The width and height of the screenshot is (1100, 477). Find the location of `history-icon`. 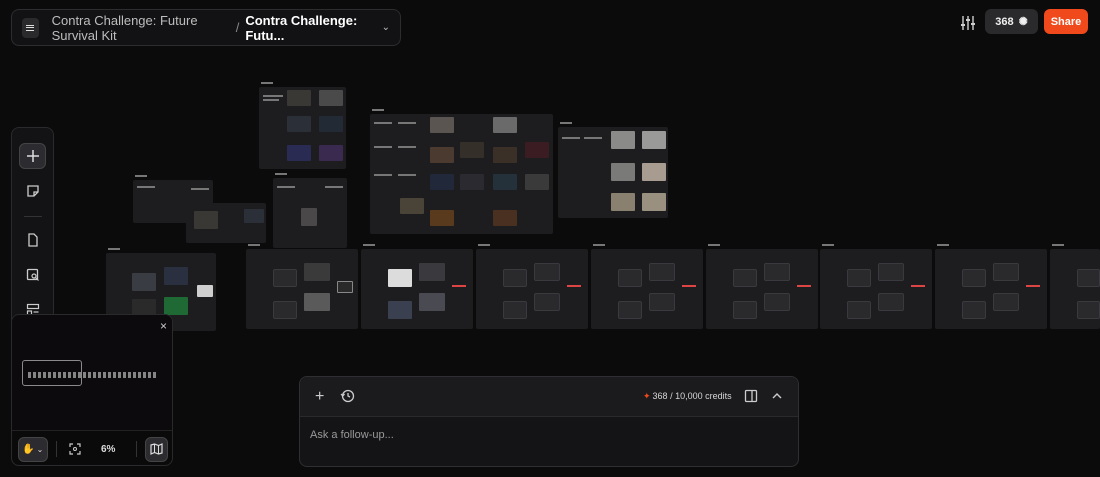

history-icon is located at coordinates (348, 396).